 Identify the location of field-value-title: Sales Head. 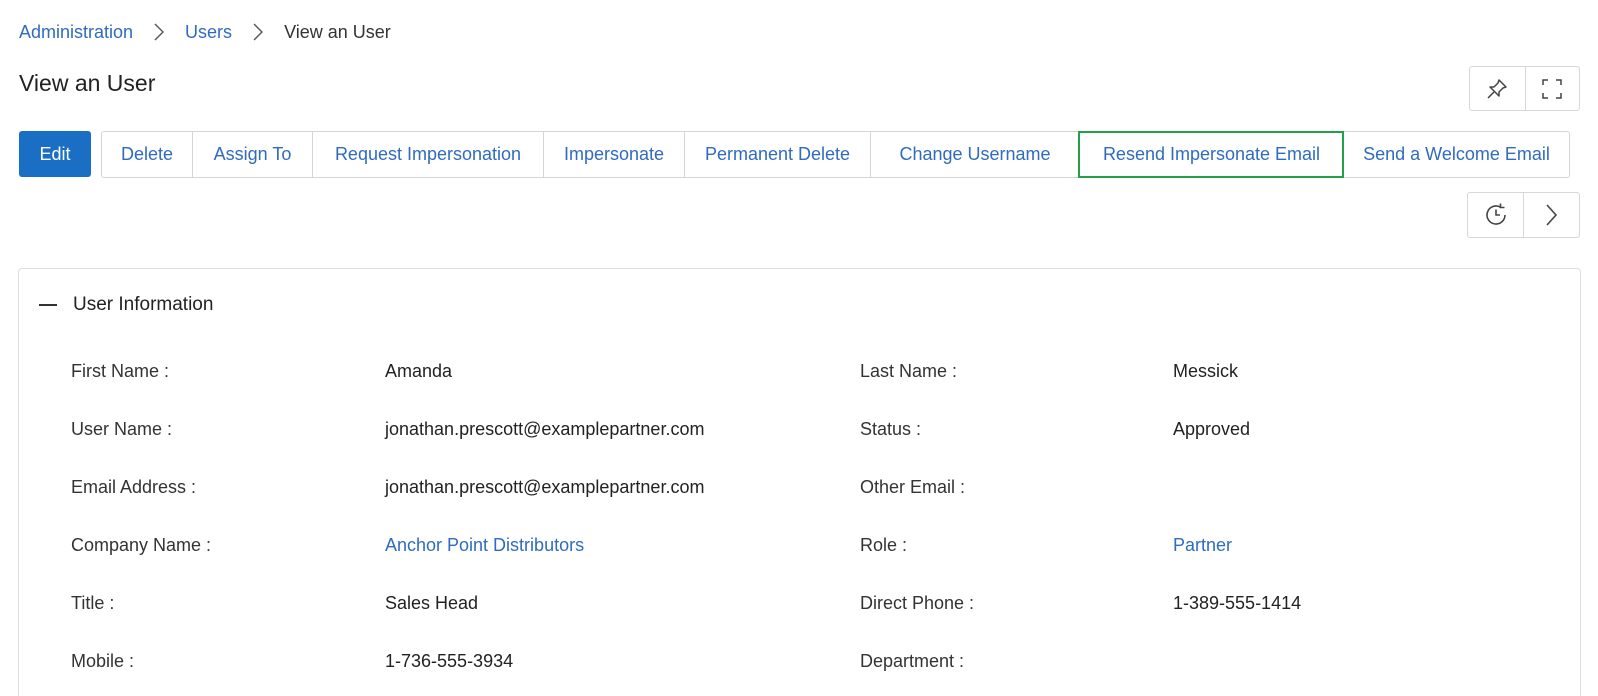
(432, 603).